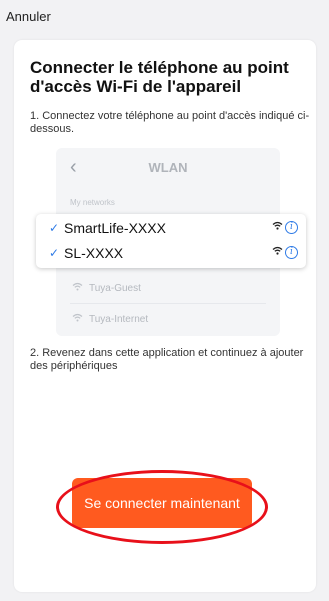  I want to click on faded-network-name: Tuya-Internet, so click(119, 319).